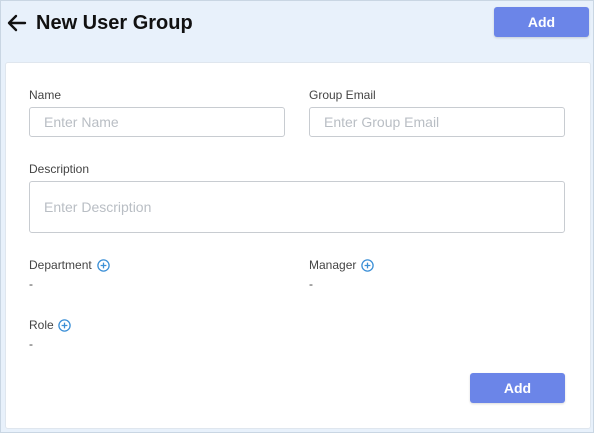 The width and height of the screenshot is (594, 433). What do you see at coordinates (297, 30) in the screenshot?
I see `page-header: New User Group Add` at bounding box center [297, 30].